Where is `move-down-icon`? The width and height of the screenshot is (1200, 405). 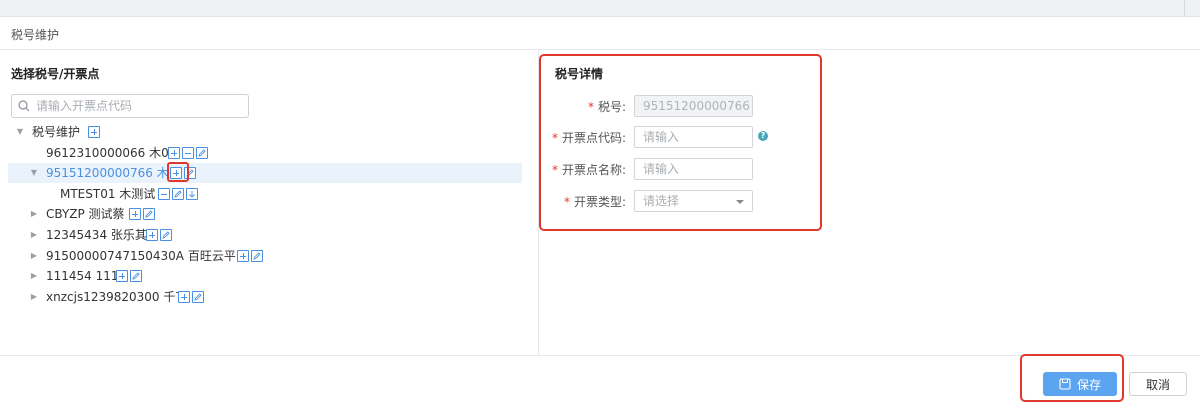
move-down-icon is located at coordinates (192, 194).